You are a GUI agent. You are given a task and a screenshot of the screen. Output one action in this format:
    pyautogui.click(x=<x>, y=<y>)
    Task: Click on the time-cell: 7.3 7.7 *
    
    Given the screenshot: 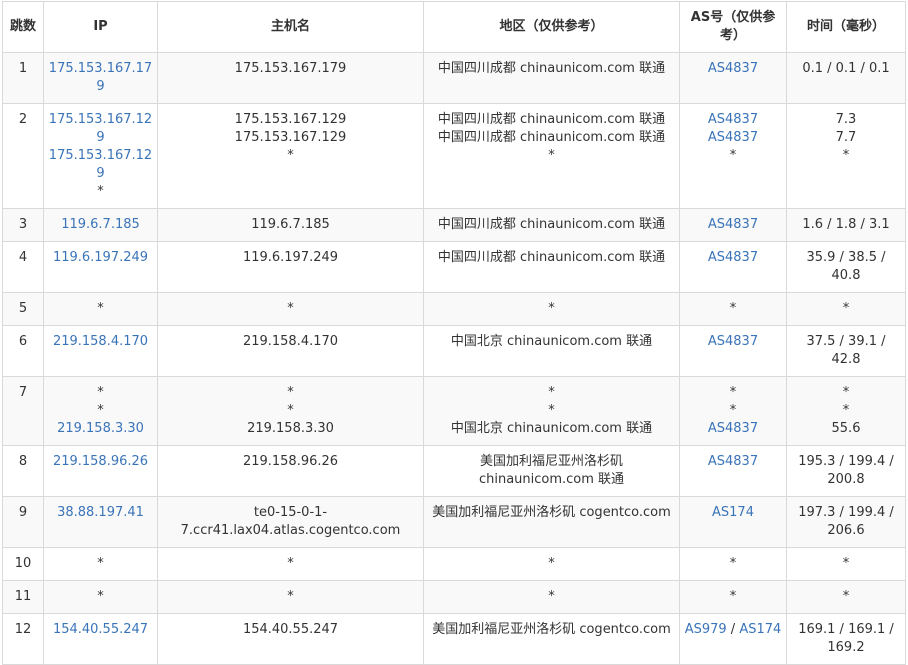 What is the action you would take?
    pyautogui.click(x=846, y=156)
    